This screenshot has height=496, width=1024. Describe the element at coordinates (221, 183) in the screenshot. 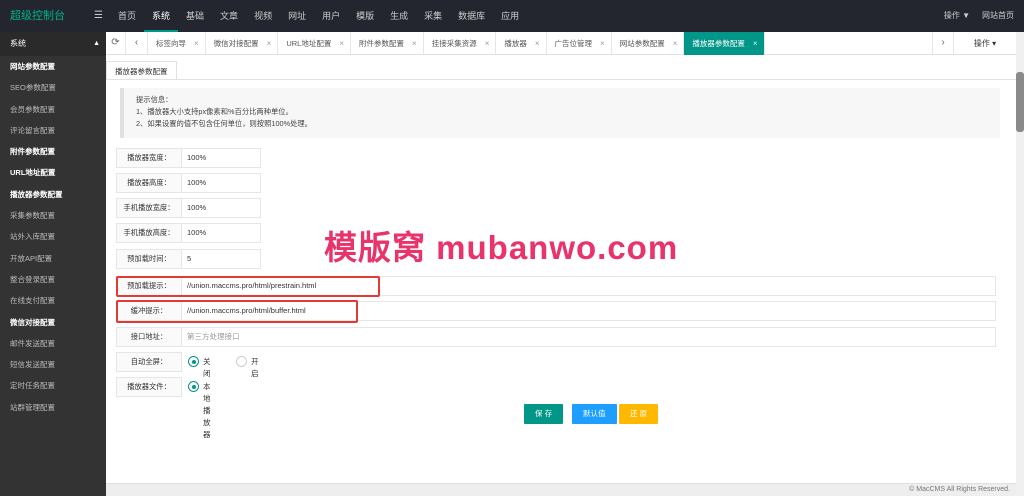

I see `player-height-input: 100%` at that location.